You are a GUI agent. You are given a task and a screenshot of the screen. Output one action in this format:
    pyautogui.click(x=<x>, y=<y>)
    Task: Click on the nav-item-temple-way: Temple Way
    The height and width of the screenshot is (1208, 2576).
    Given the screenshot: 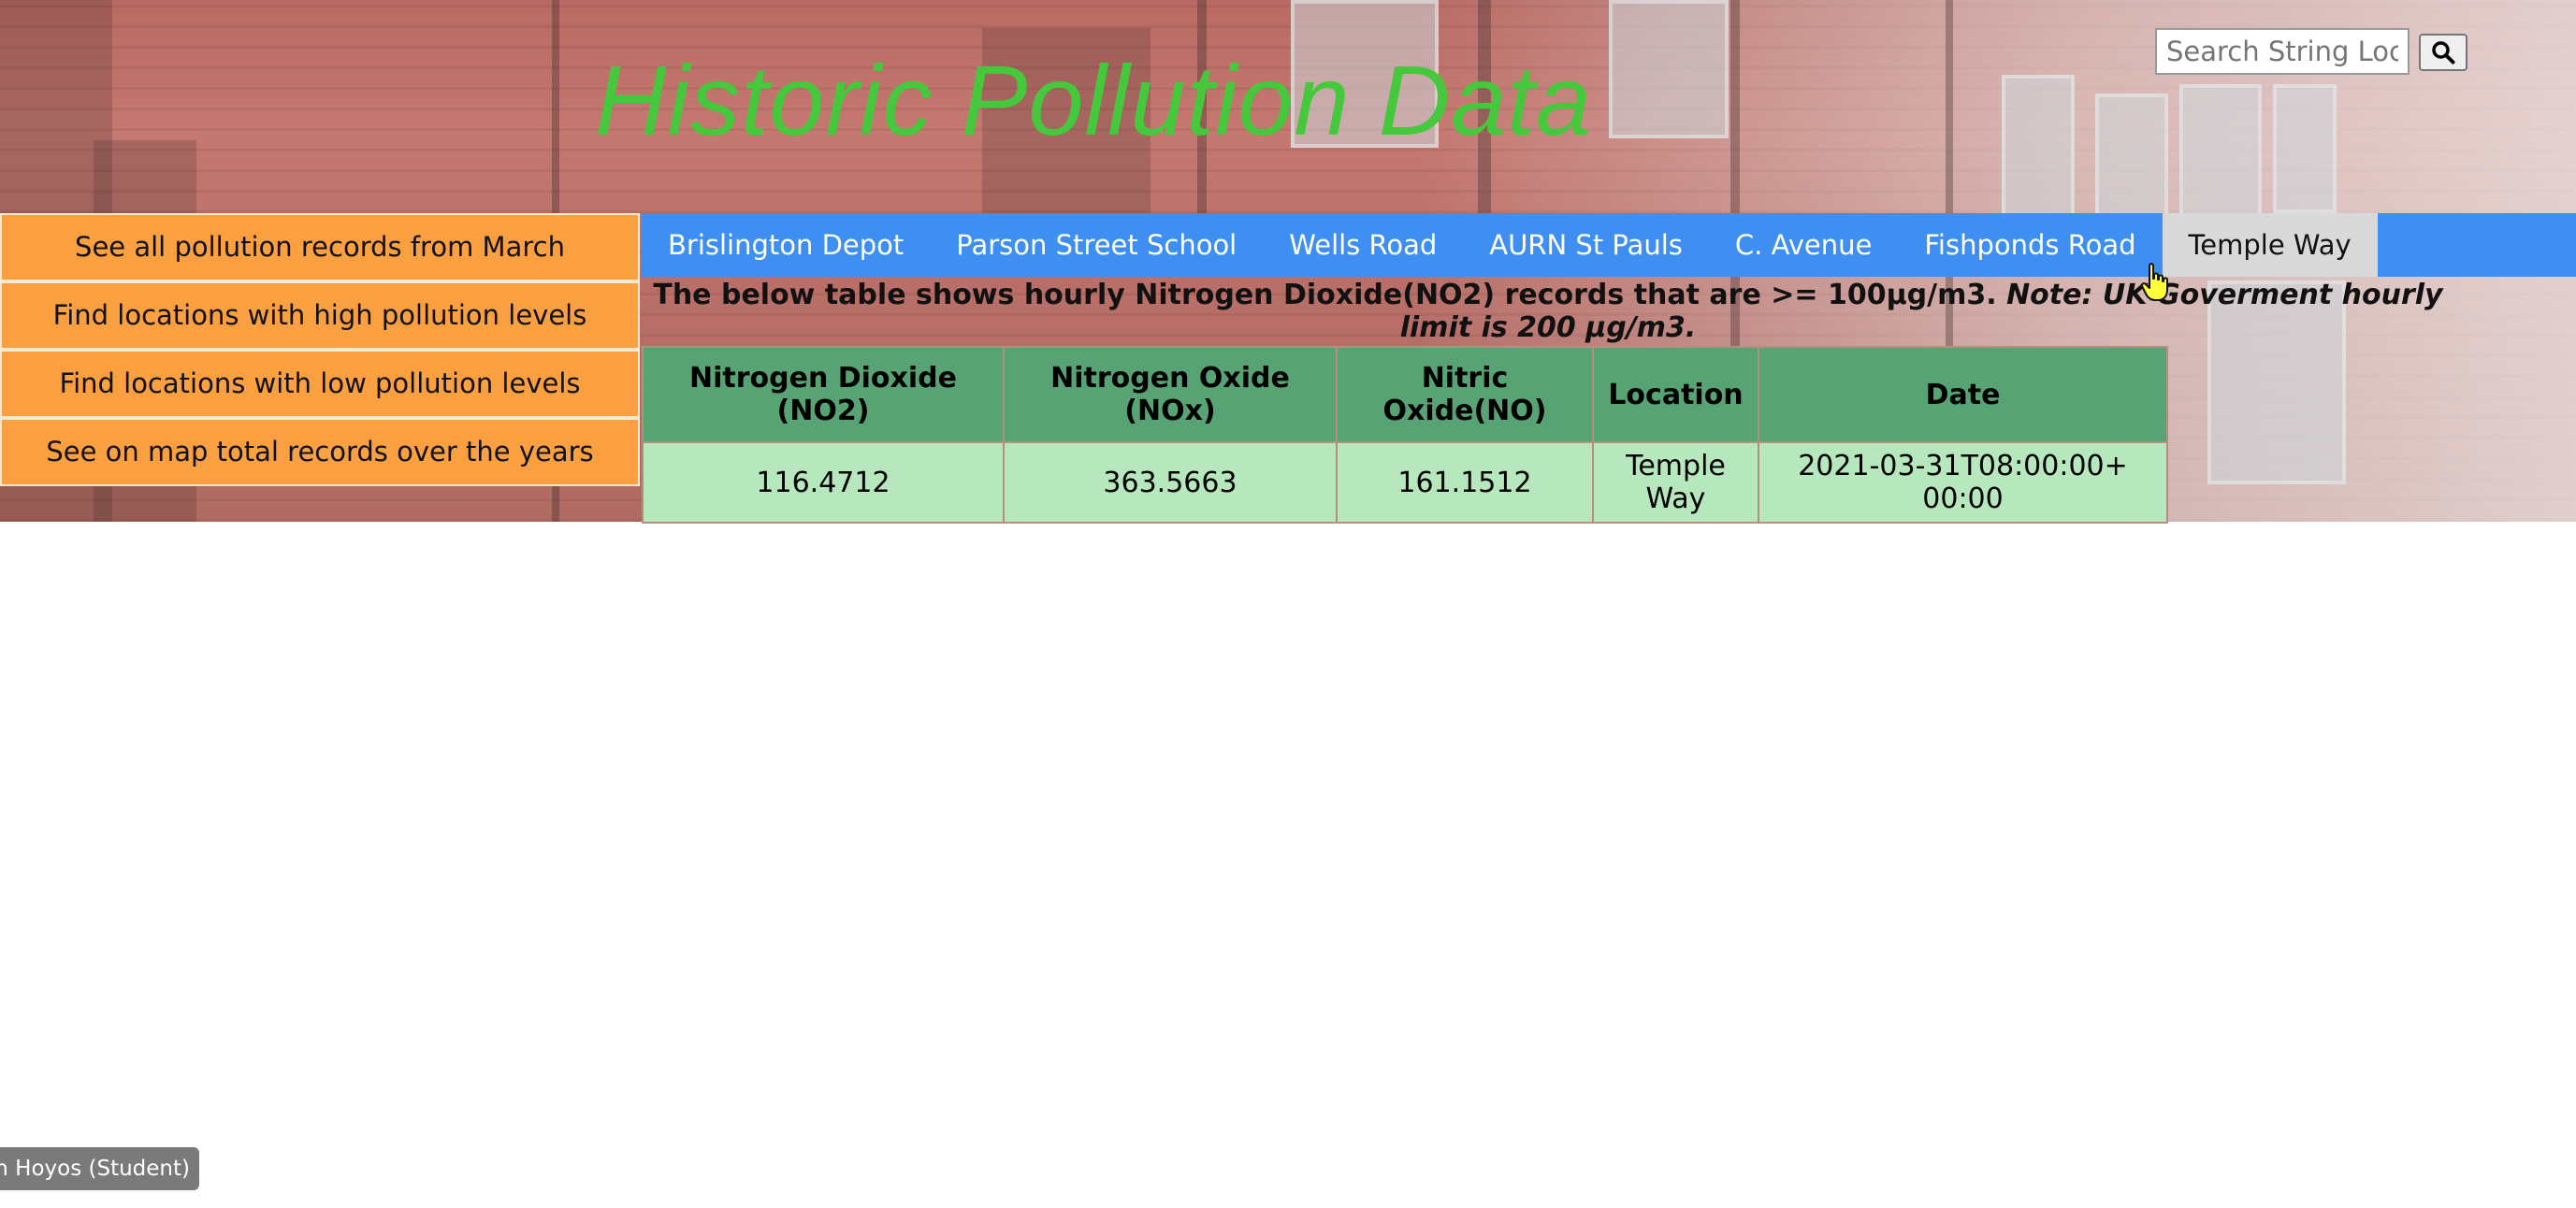 What is the action you would take?
    pyautogui.click(x=2270, y=245)
    